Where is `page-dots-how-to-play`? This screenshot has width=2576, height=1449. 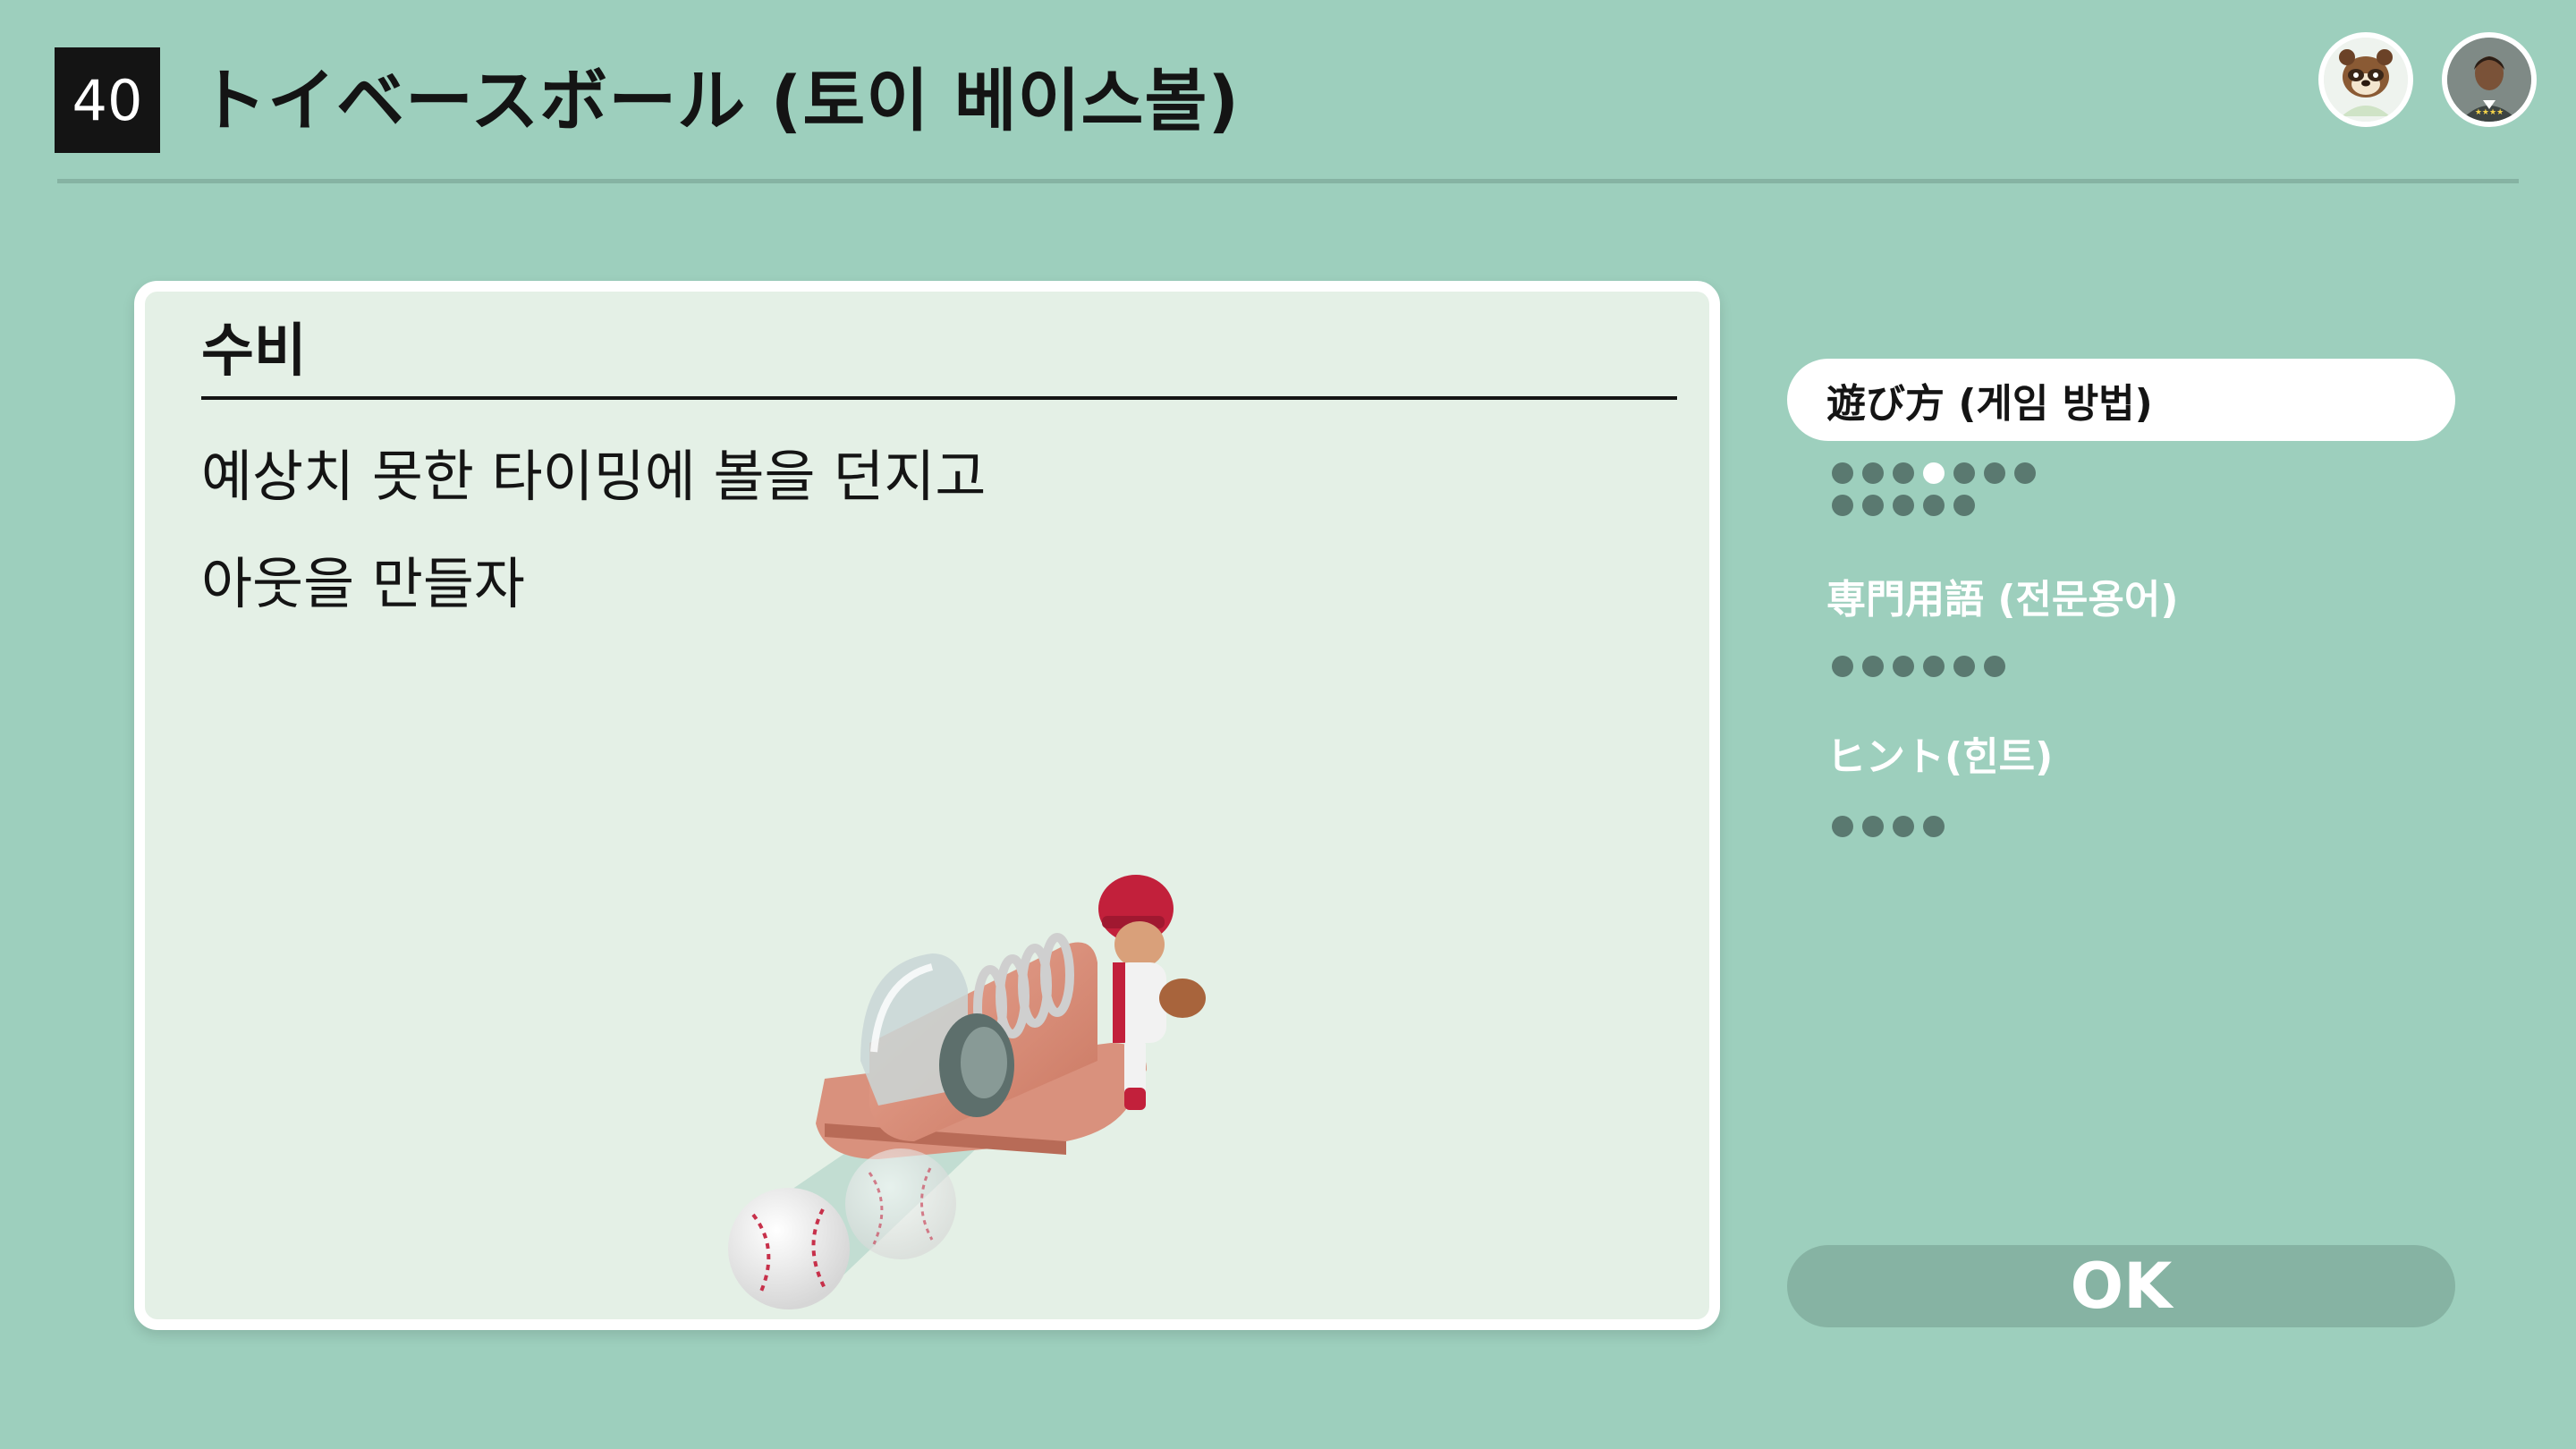 page-dots-how-to-play is located at coordinates (1934, 473).